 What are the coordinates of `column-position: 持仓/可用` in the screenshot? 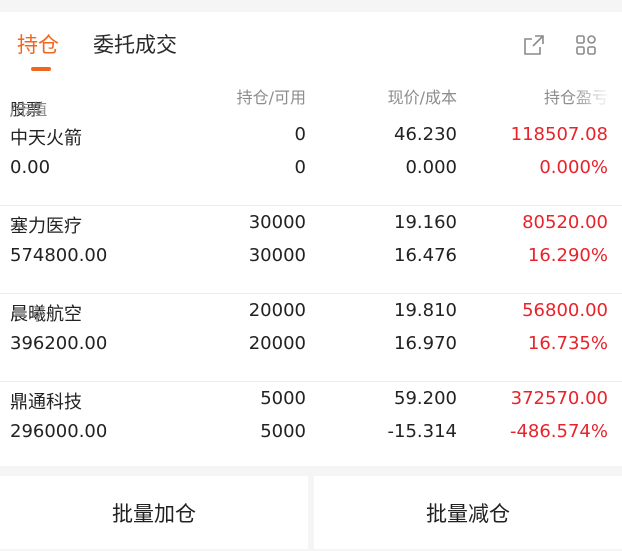 It's located at (271, 96).